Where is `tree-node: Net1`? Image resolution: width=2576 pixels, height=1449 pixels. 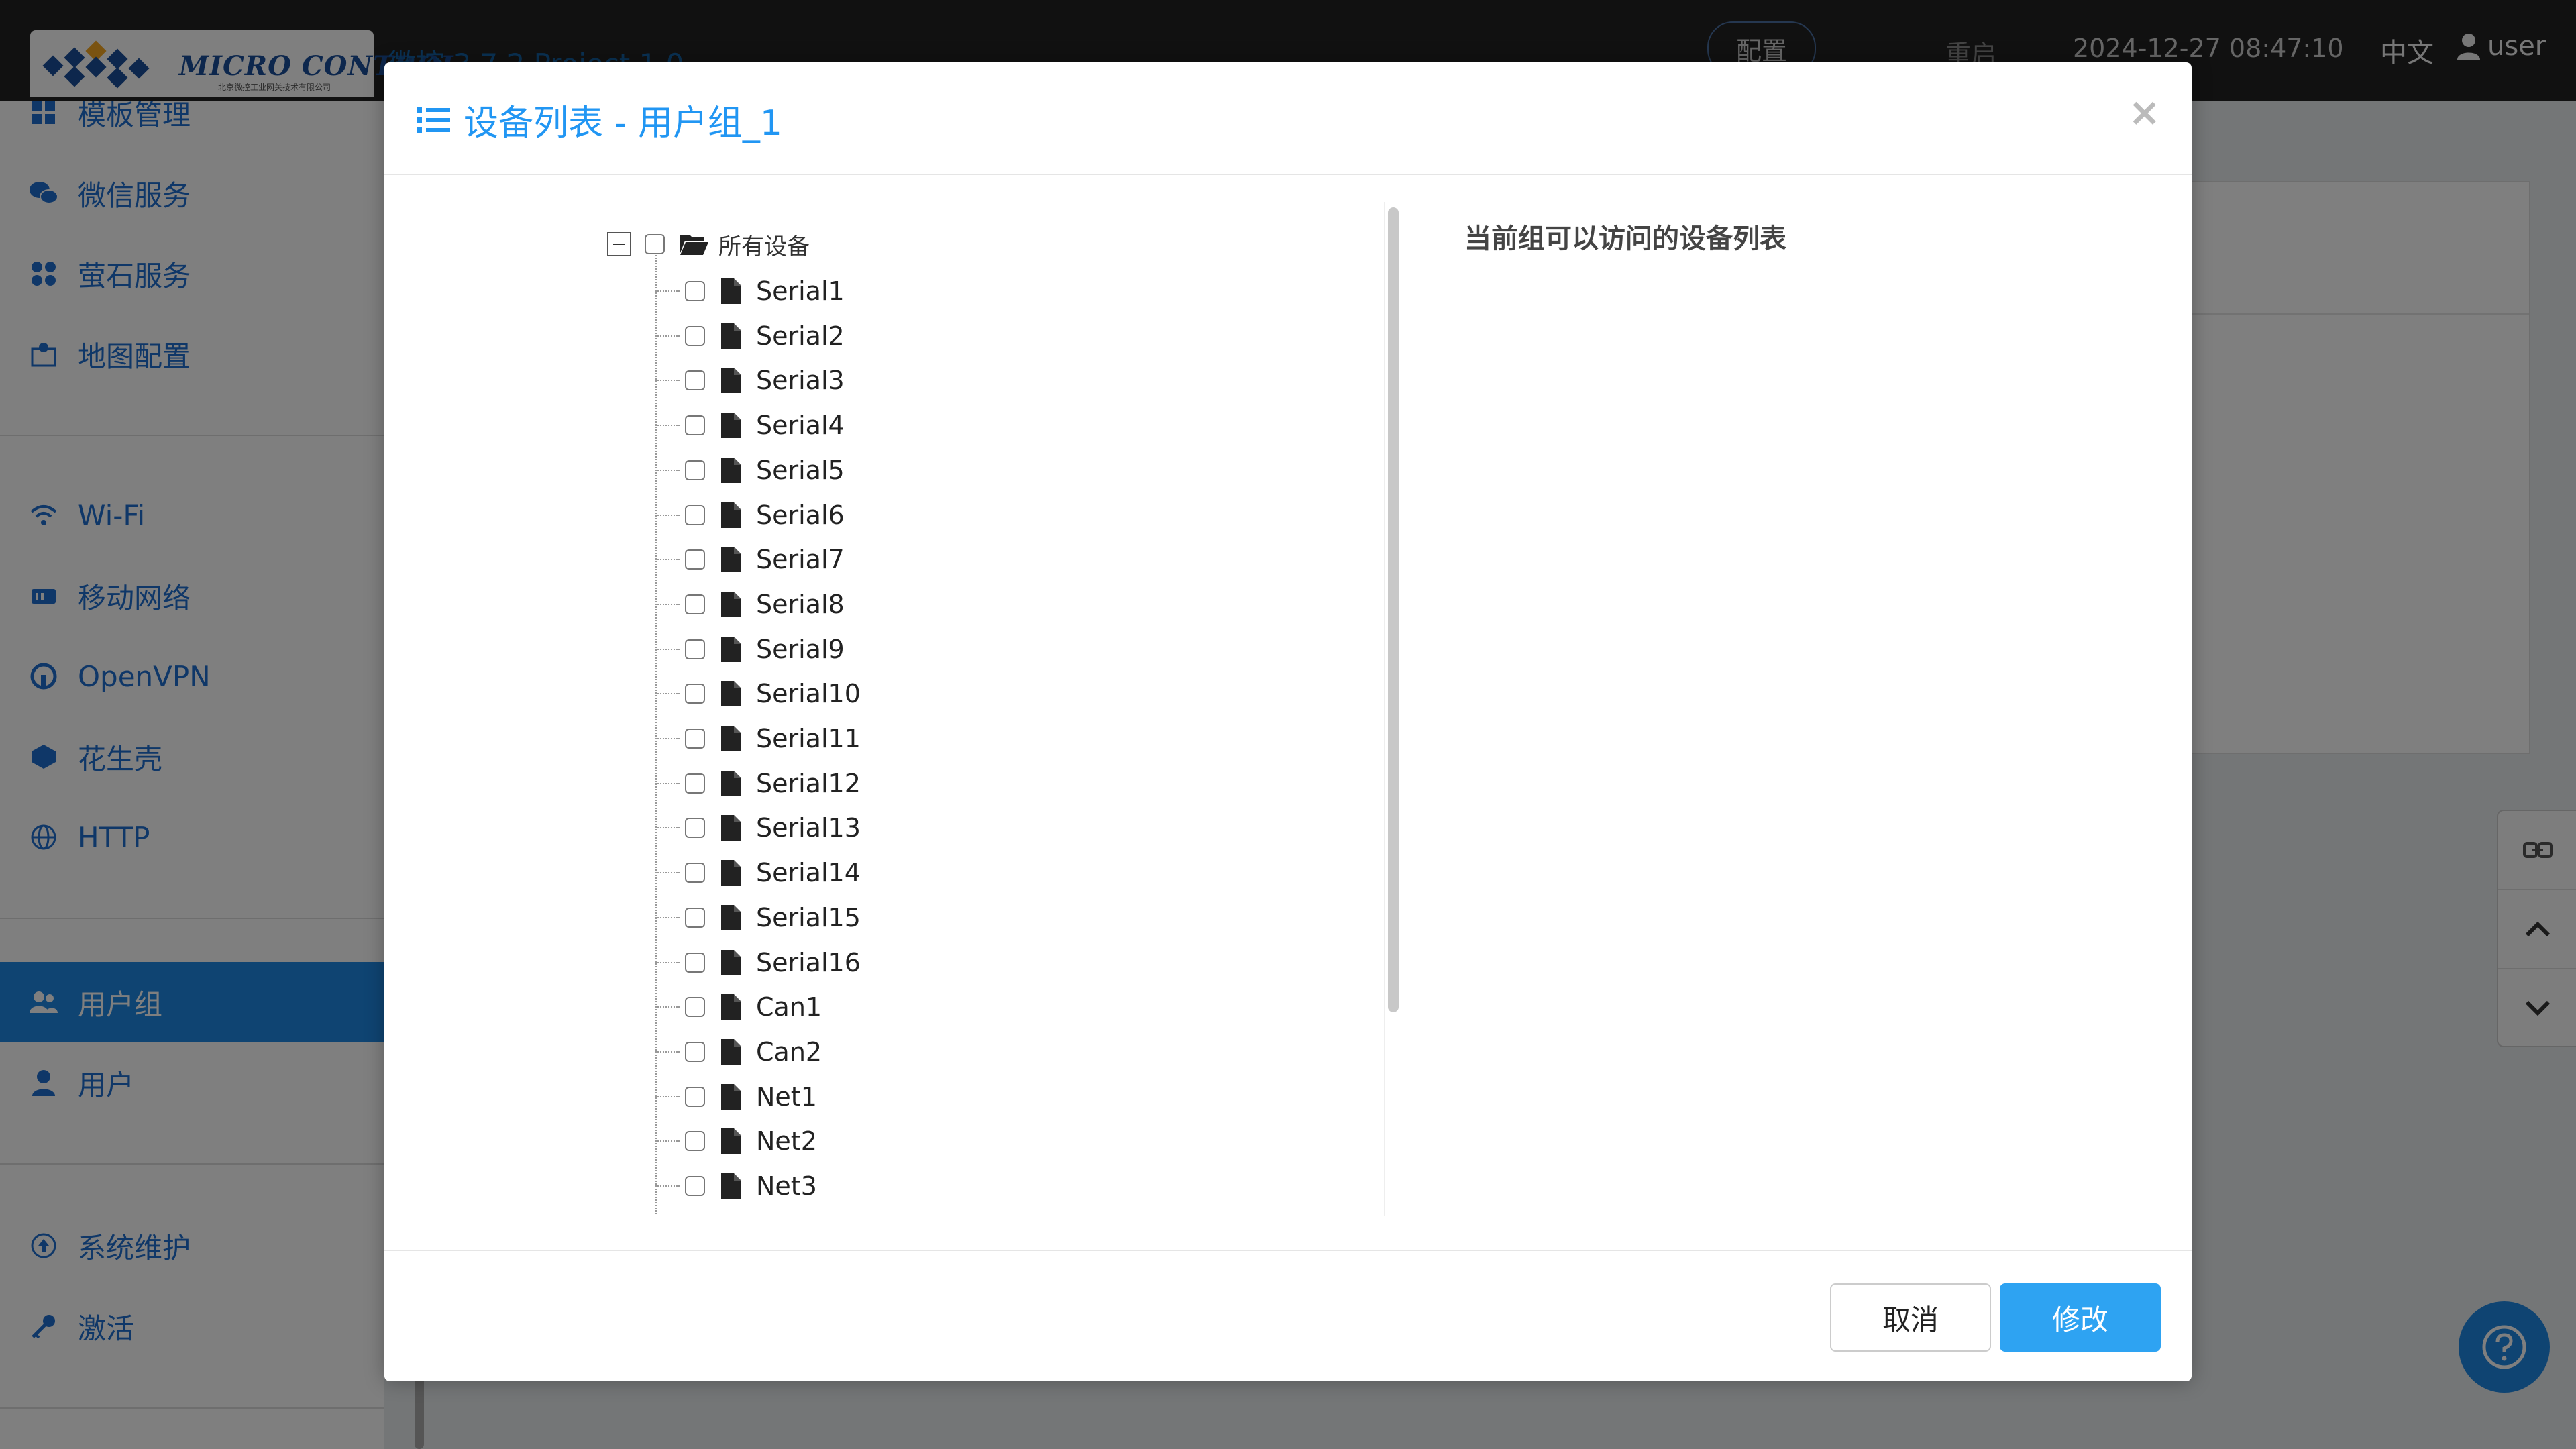
tree-node: Net1 is located at coordinates (736, 1097).